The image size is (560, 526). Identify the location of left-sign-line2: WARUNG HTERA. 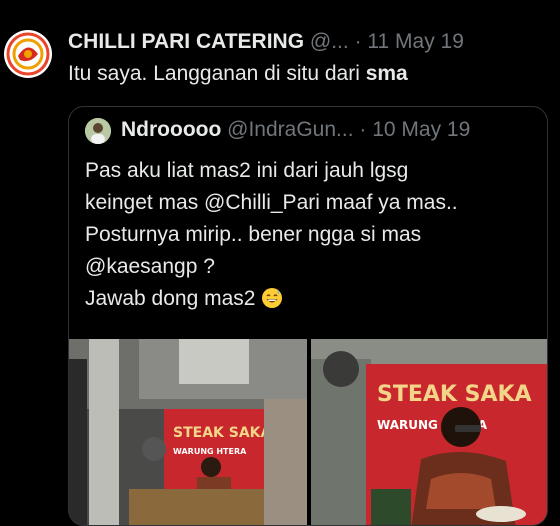
(210, 451).